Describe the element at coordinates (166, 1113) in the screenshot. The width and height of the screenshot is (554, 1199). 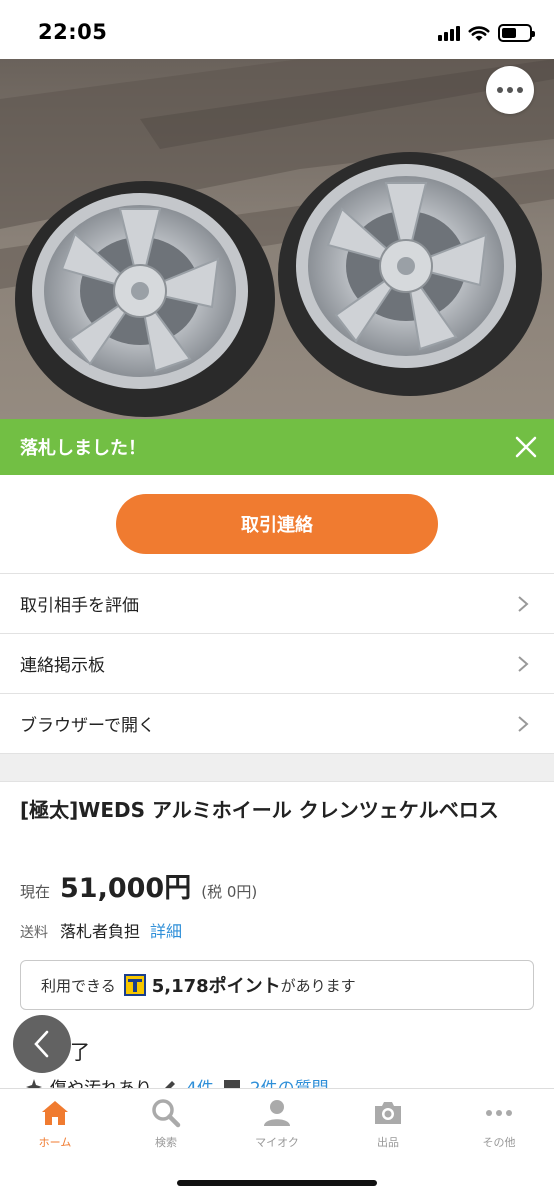
I see `search-icon` at that location.